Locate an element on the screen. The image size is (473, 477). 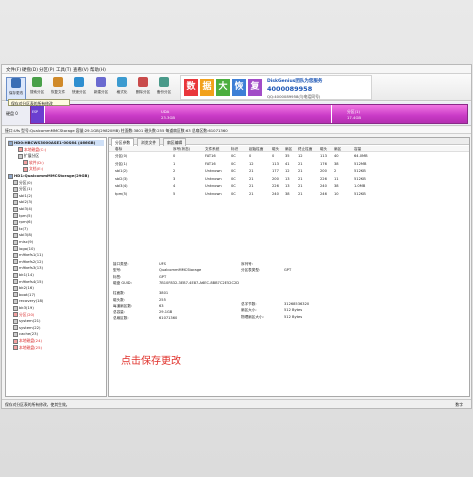
table-cell: 512KB is located at coordinates (360, 178).